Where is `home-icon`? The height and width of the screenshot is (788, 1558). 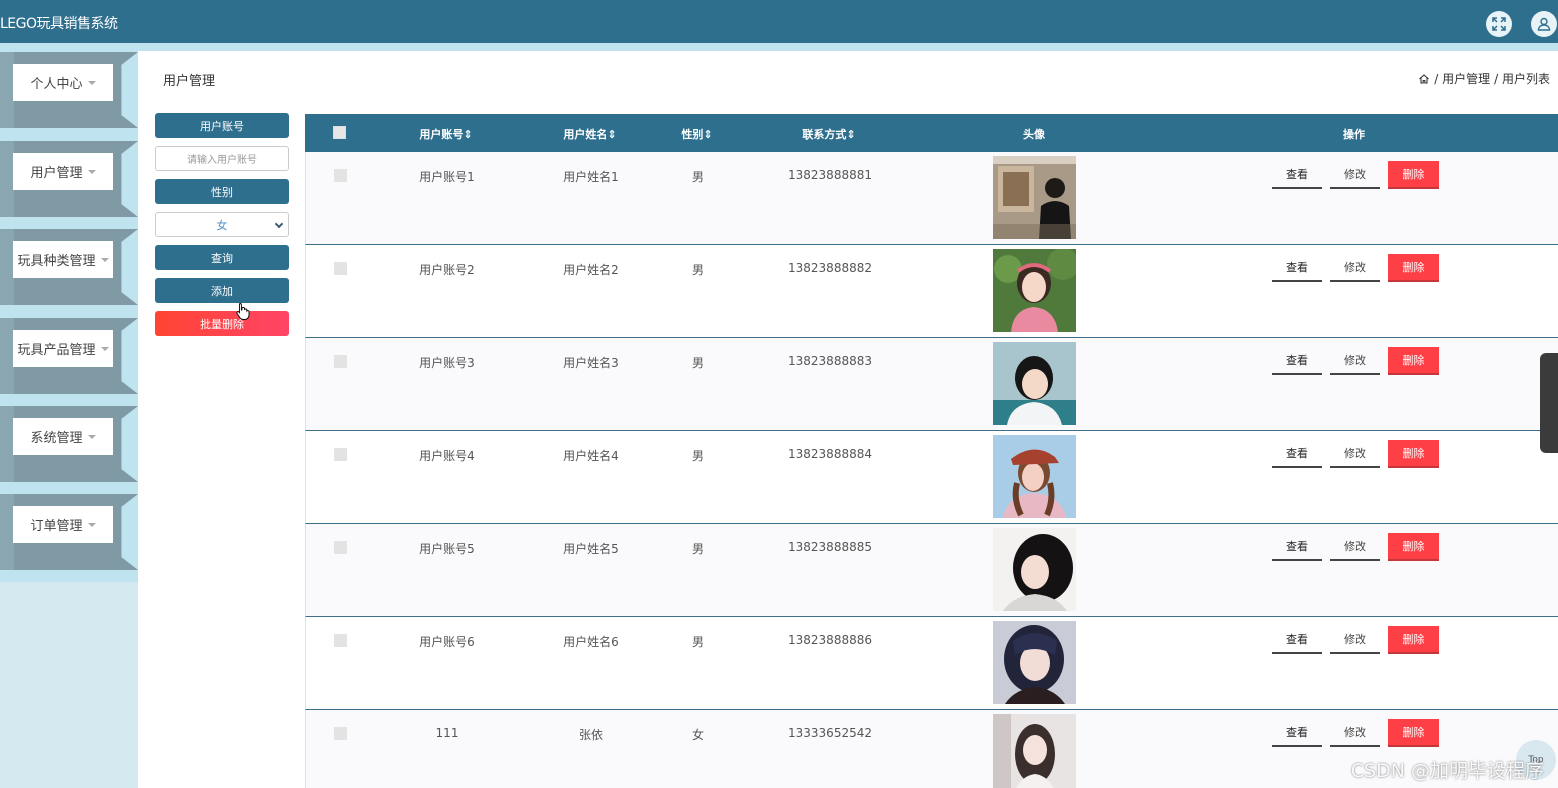 home-icon is located at coordinates (1424, 79).